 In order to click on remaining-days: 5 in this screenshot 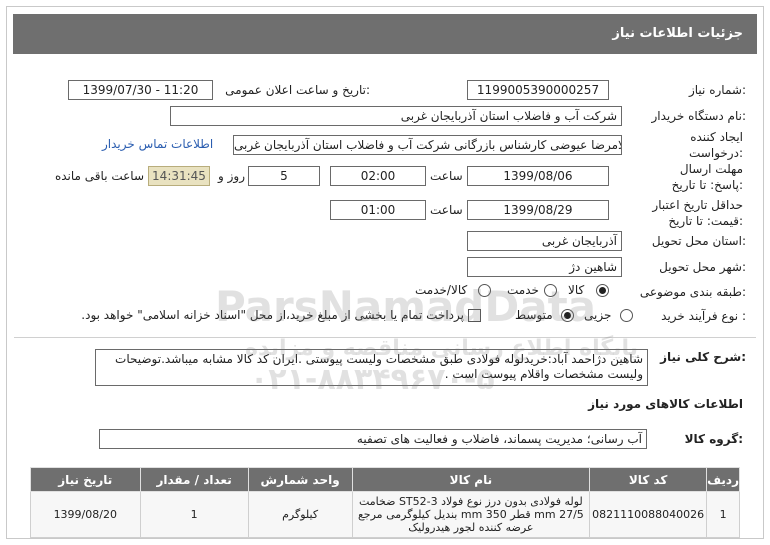, I will do `click(284, 176)`.